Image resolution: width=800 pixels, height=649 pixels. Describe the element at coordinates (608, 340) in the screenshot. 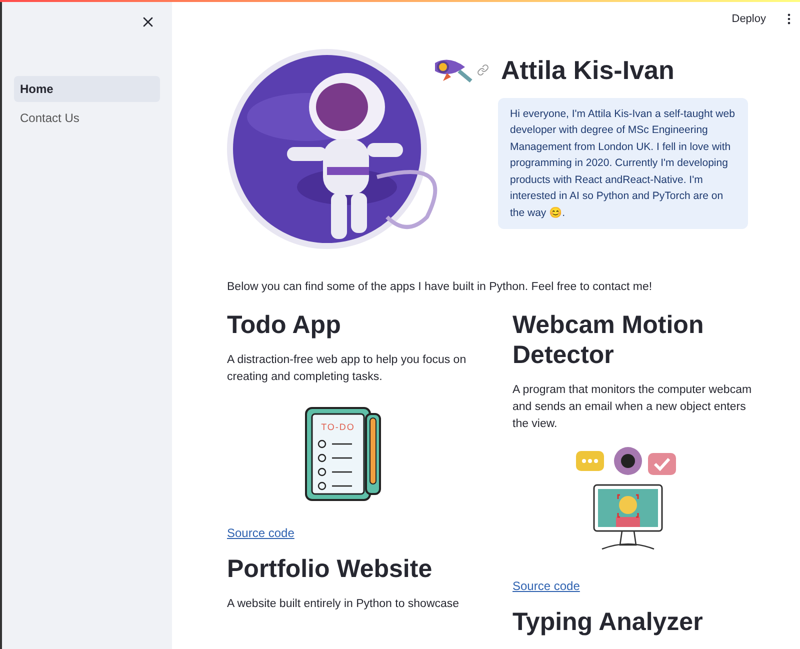

I see `app-title: Webcam Motion Detector` at that location.